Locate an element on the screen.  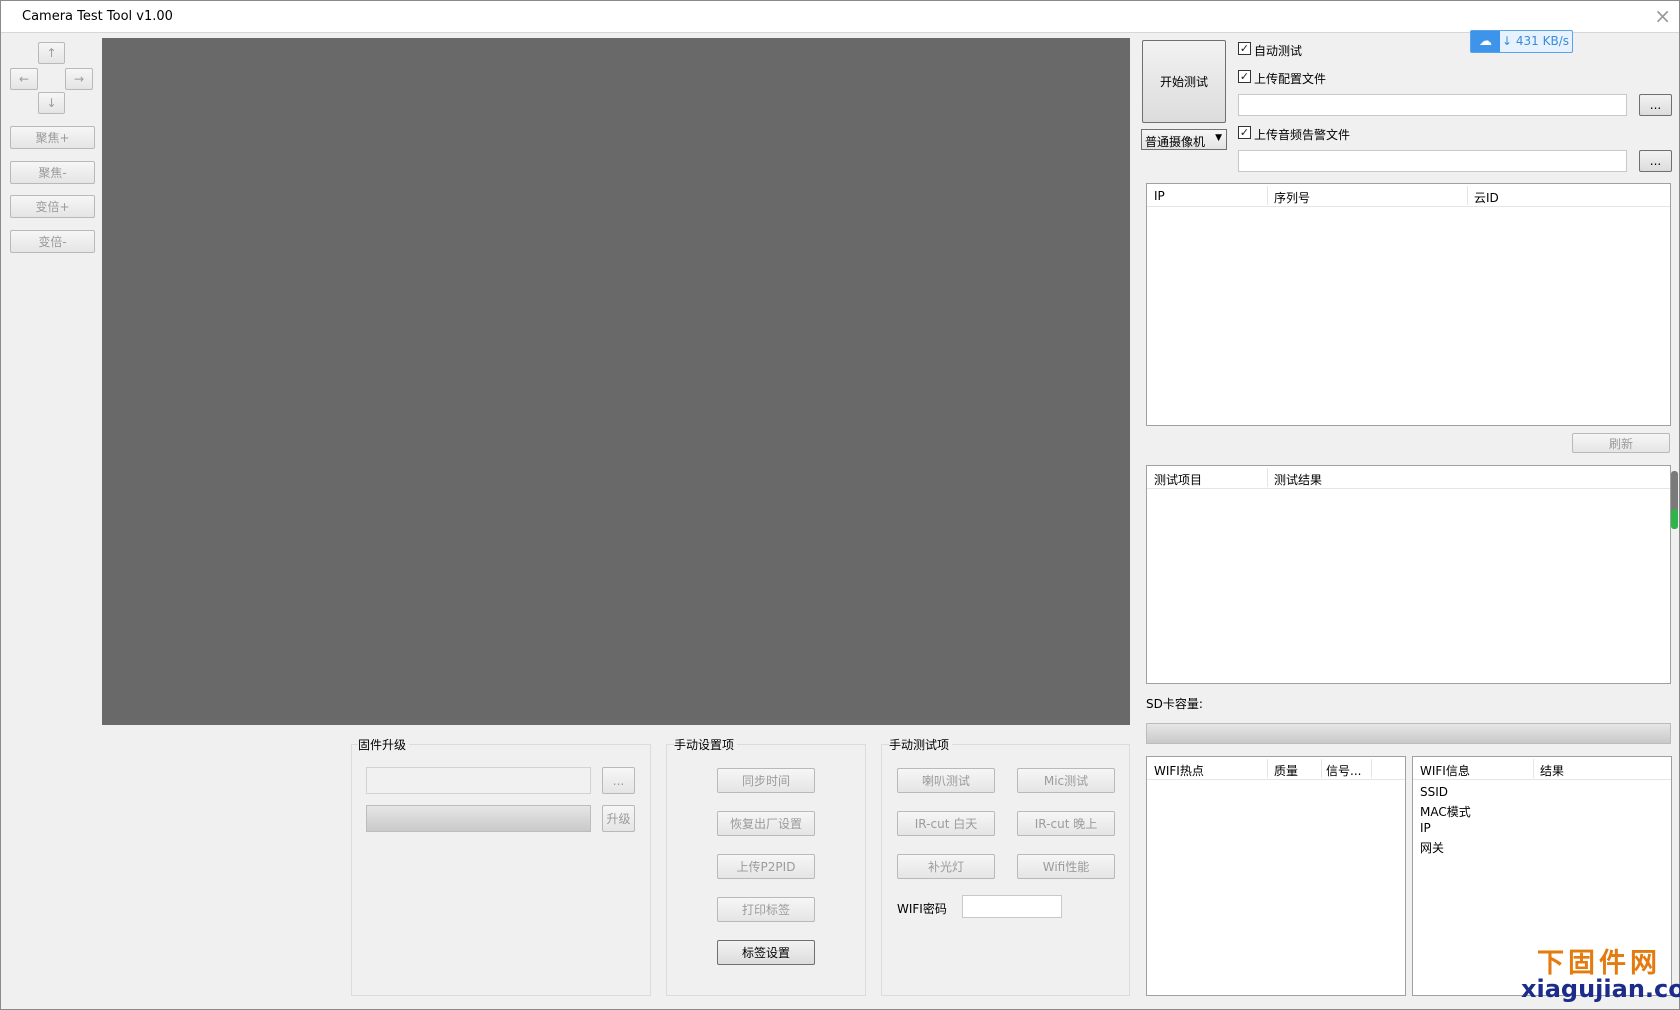
wifi-password-input is located at coordinates (1012, 906).